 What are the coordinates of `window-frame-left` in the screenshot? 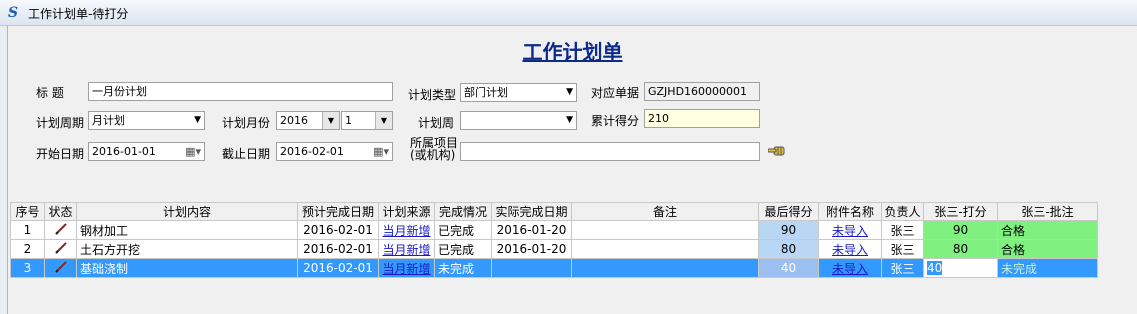 It's located at (4, 170).